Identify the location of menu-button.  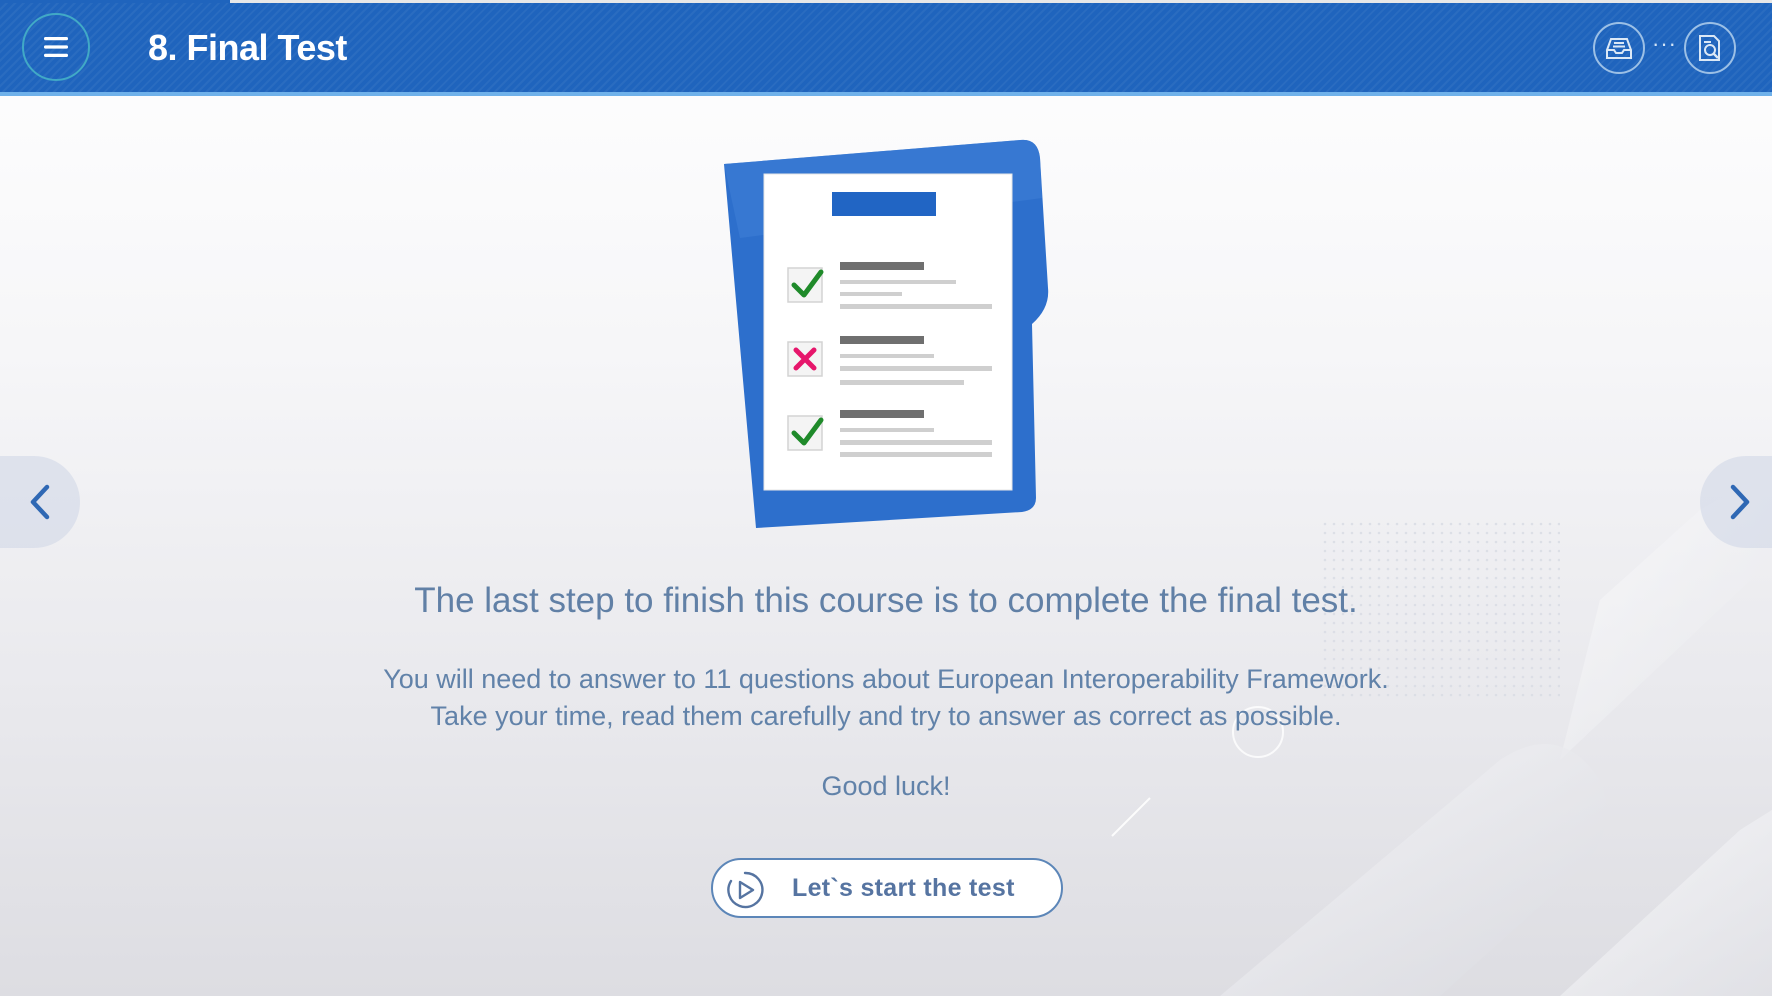
(56, 47).